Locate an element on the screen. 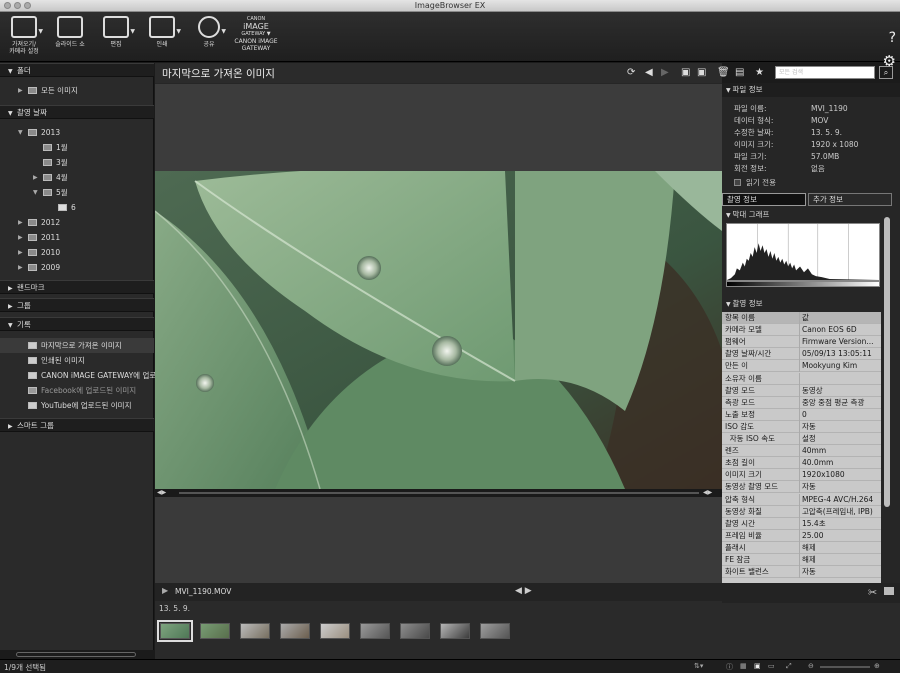 The width and height of the screenshot is (900, 673). section-label: 랜드마크 is located at coordinates (31, 287).